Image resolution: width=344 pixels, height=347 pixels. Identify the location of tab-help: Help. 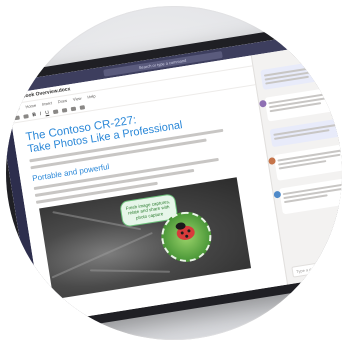
(91, 96).